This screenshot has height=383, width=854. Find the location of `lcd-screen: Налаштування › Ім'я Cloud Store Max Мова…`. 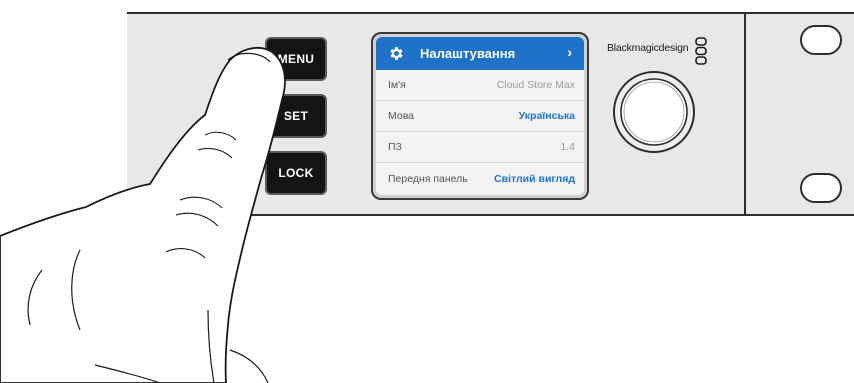

lcd-screen: Налаштування › Ім'я Cloud Store Max Мова… is located at coordinates (480, 116).